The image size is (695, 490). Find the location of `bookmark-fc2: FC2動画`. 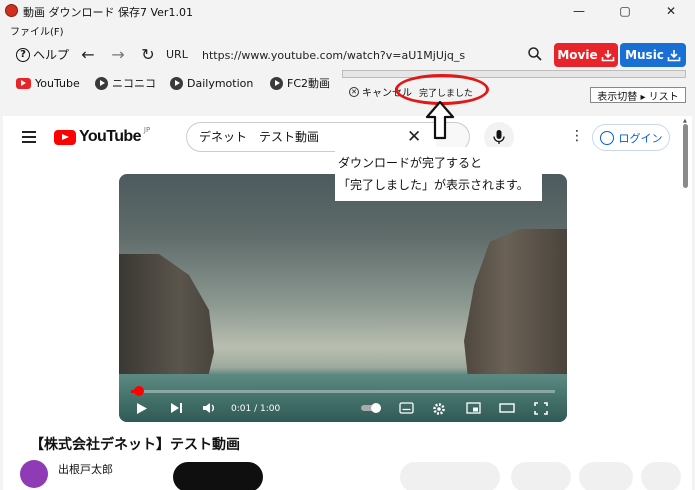

bookmark-fc2: FC2動画 is located at coordinates (300, 83).